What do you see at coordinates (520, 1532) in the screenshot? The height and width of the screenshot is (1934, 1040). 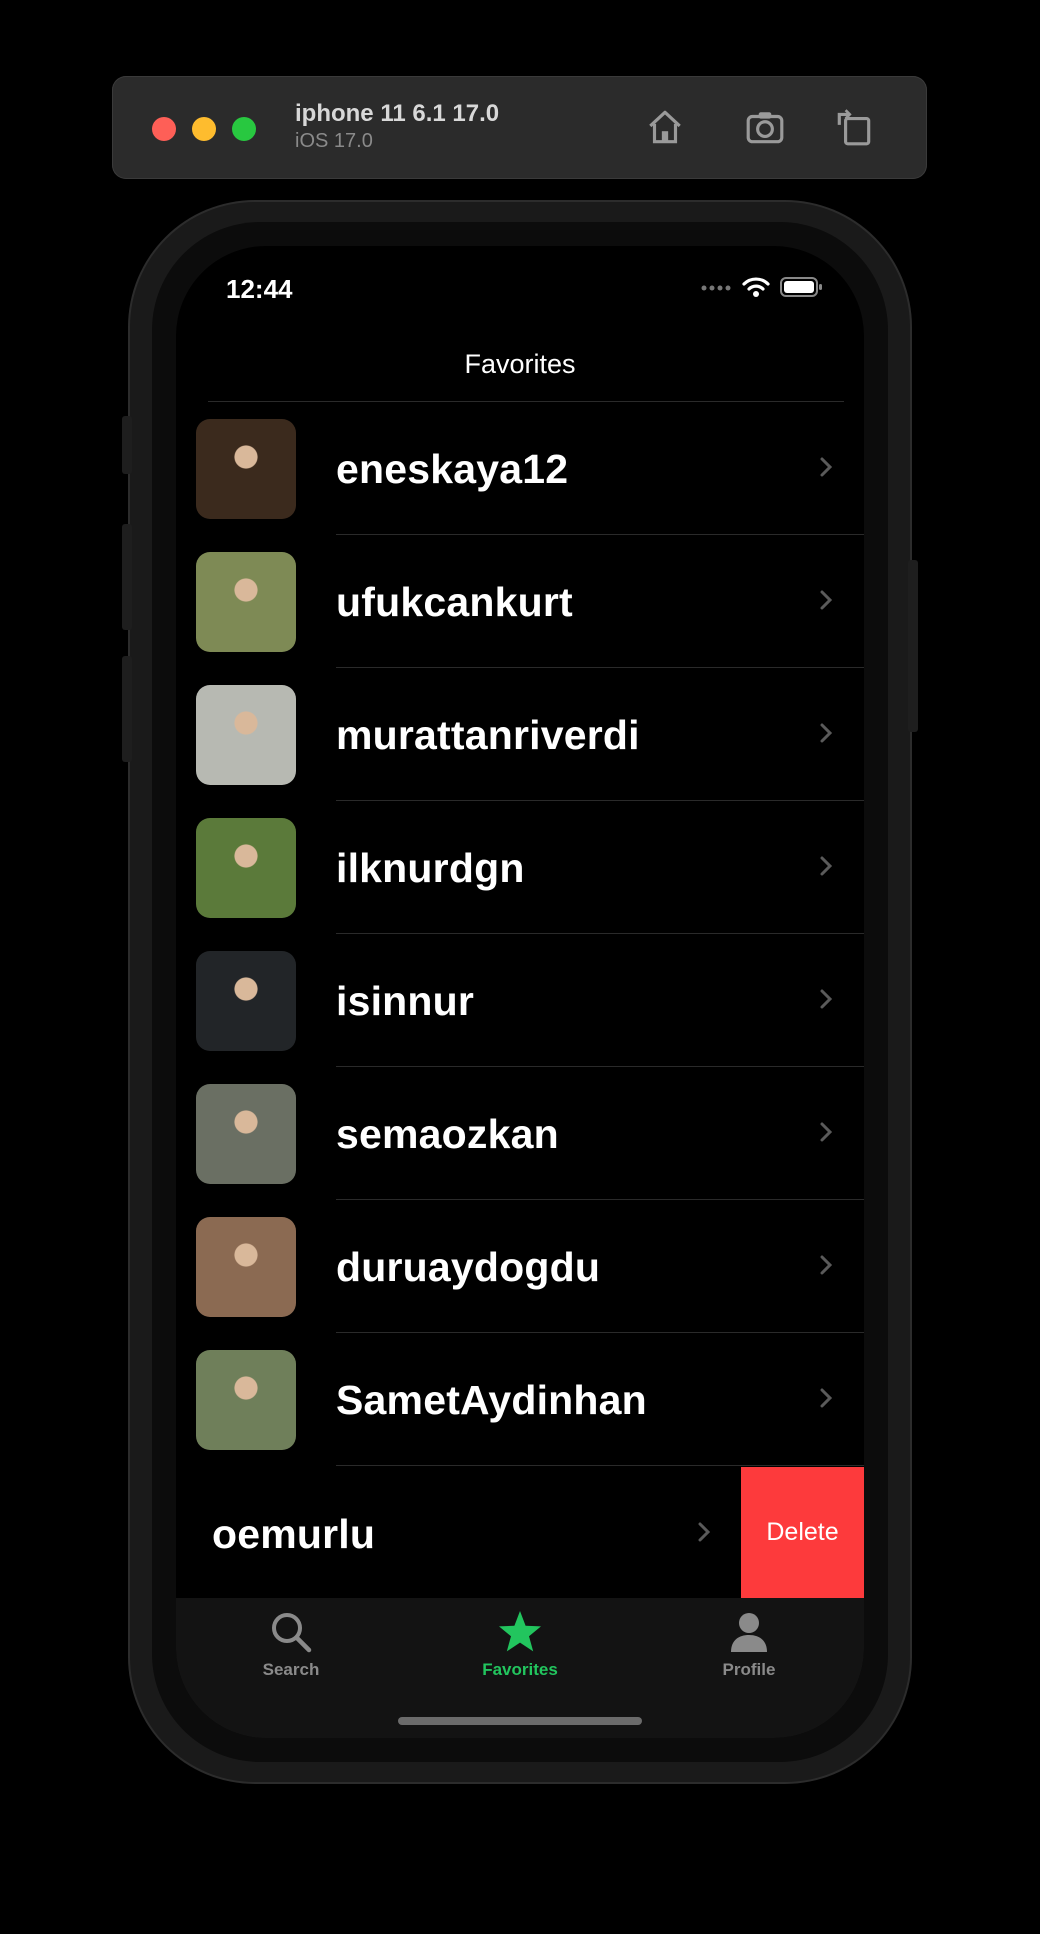 I see `favorite-row-swiped: oemurlu Delete` at bounding box center [520, 1532].